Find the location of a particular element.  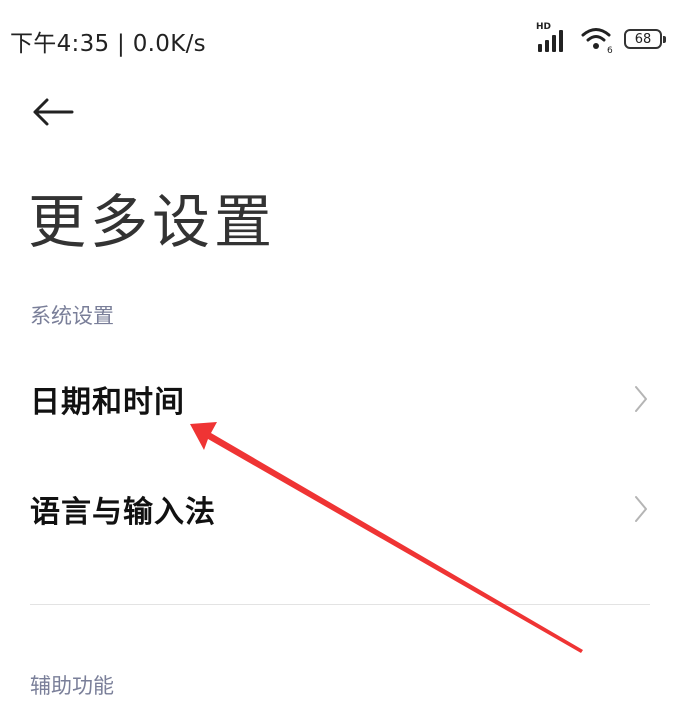

status-bar: 下午4:35 | 0.0K/s HD 6 68 is located at coordinates (338, 40).